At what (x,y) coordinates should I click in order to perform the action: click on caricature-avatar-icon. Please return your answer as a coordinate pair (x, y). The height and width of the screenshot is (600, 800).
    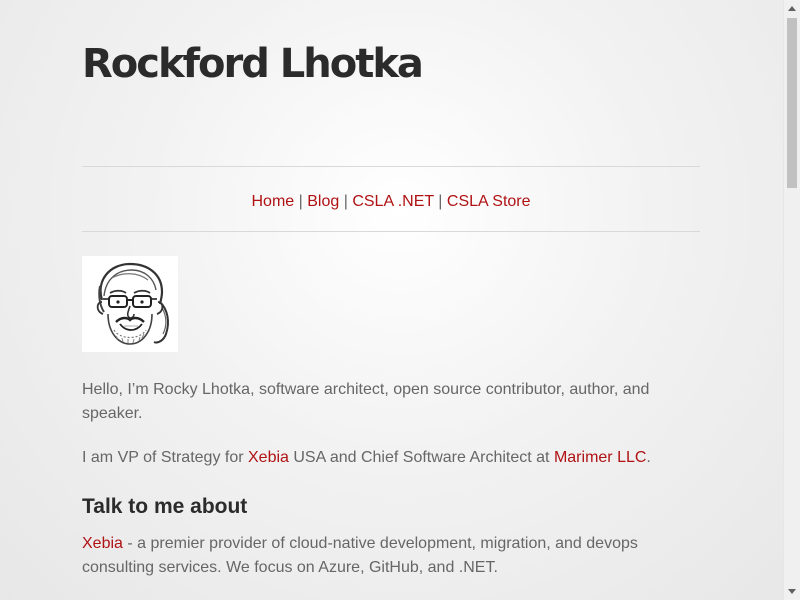
    Looking at the image, I should click on (130, 304).